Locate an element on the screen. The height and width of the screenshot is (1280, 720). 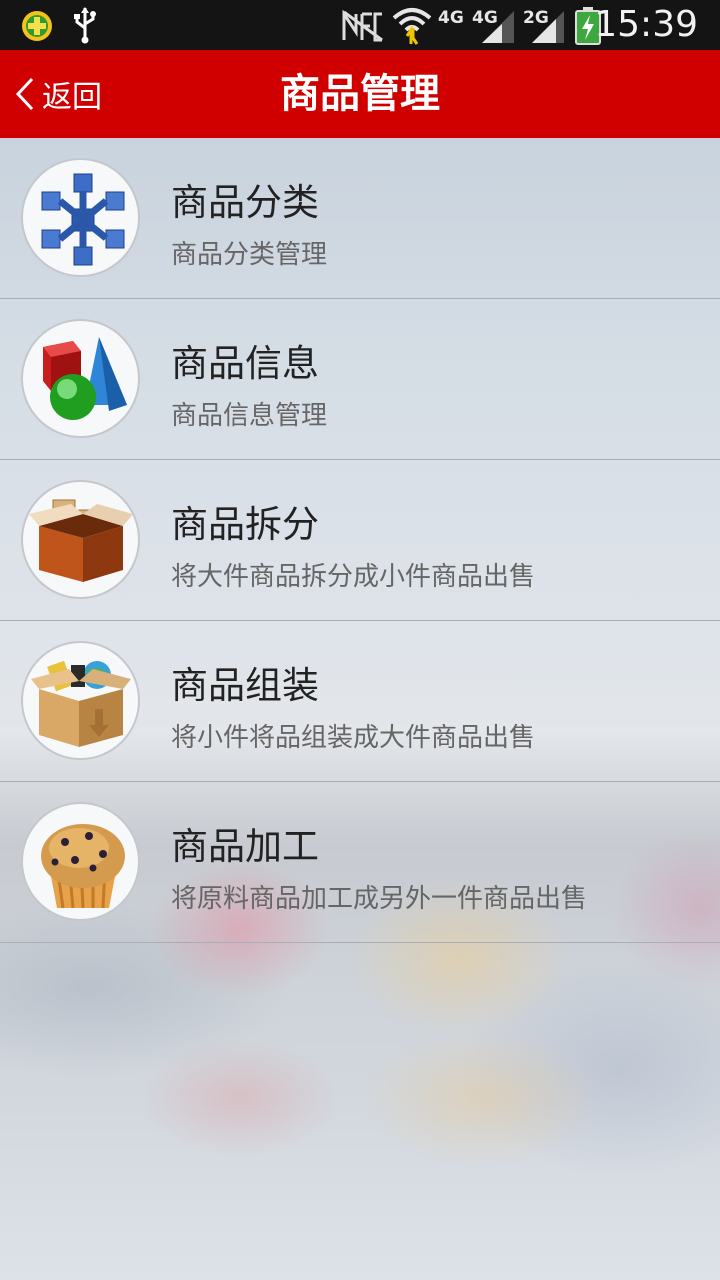
item-title: 商品加工 is located at coordinates (245, 846).